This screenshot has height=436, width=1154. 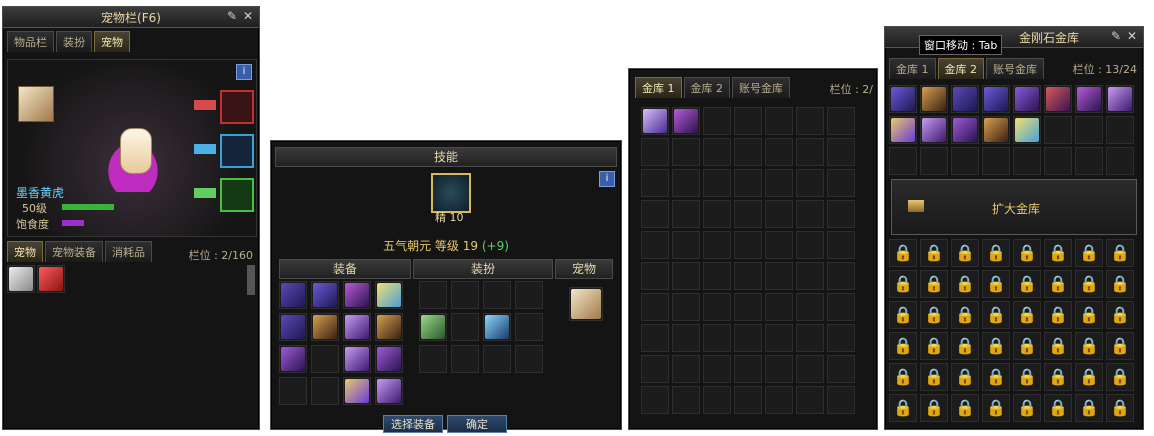 What do you see at coordinates (1116, 36) in the screenshot?
I see `pin-icon: ✎` at bounding box center [1116, 36].